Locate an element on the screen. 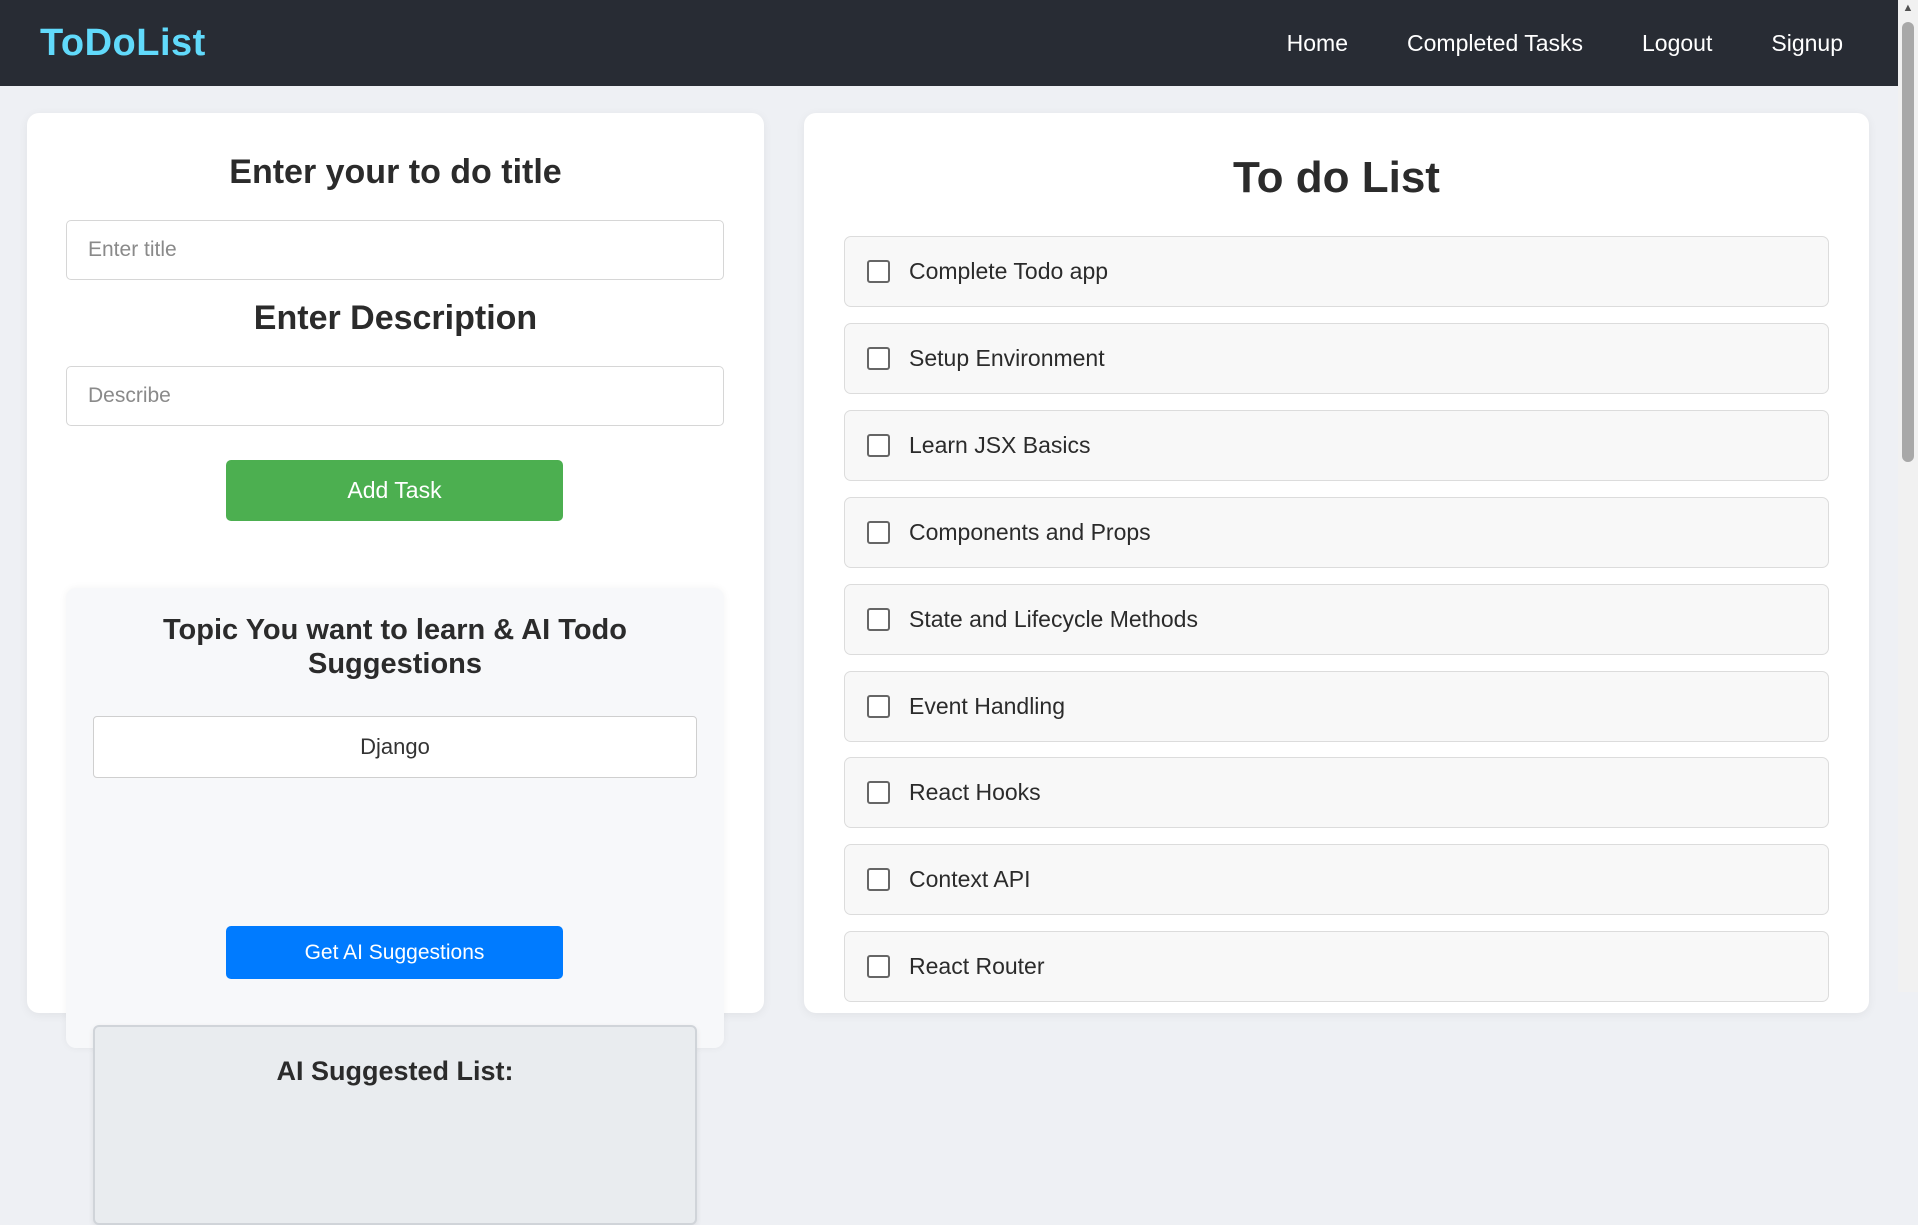 This screenshot has width=1918, height=1225. todo-list-heading: To do List is located at coordinates (1336, 177).